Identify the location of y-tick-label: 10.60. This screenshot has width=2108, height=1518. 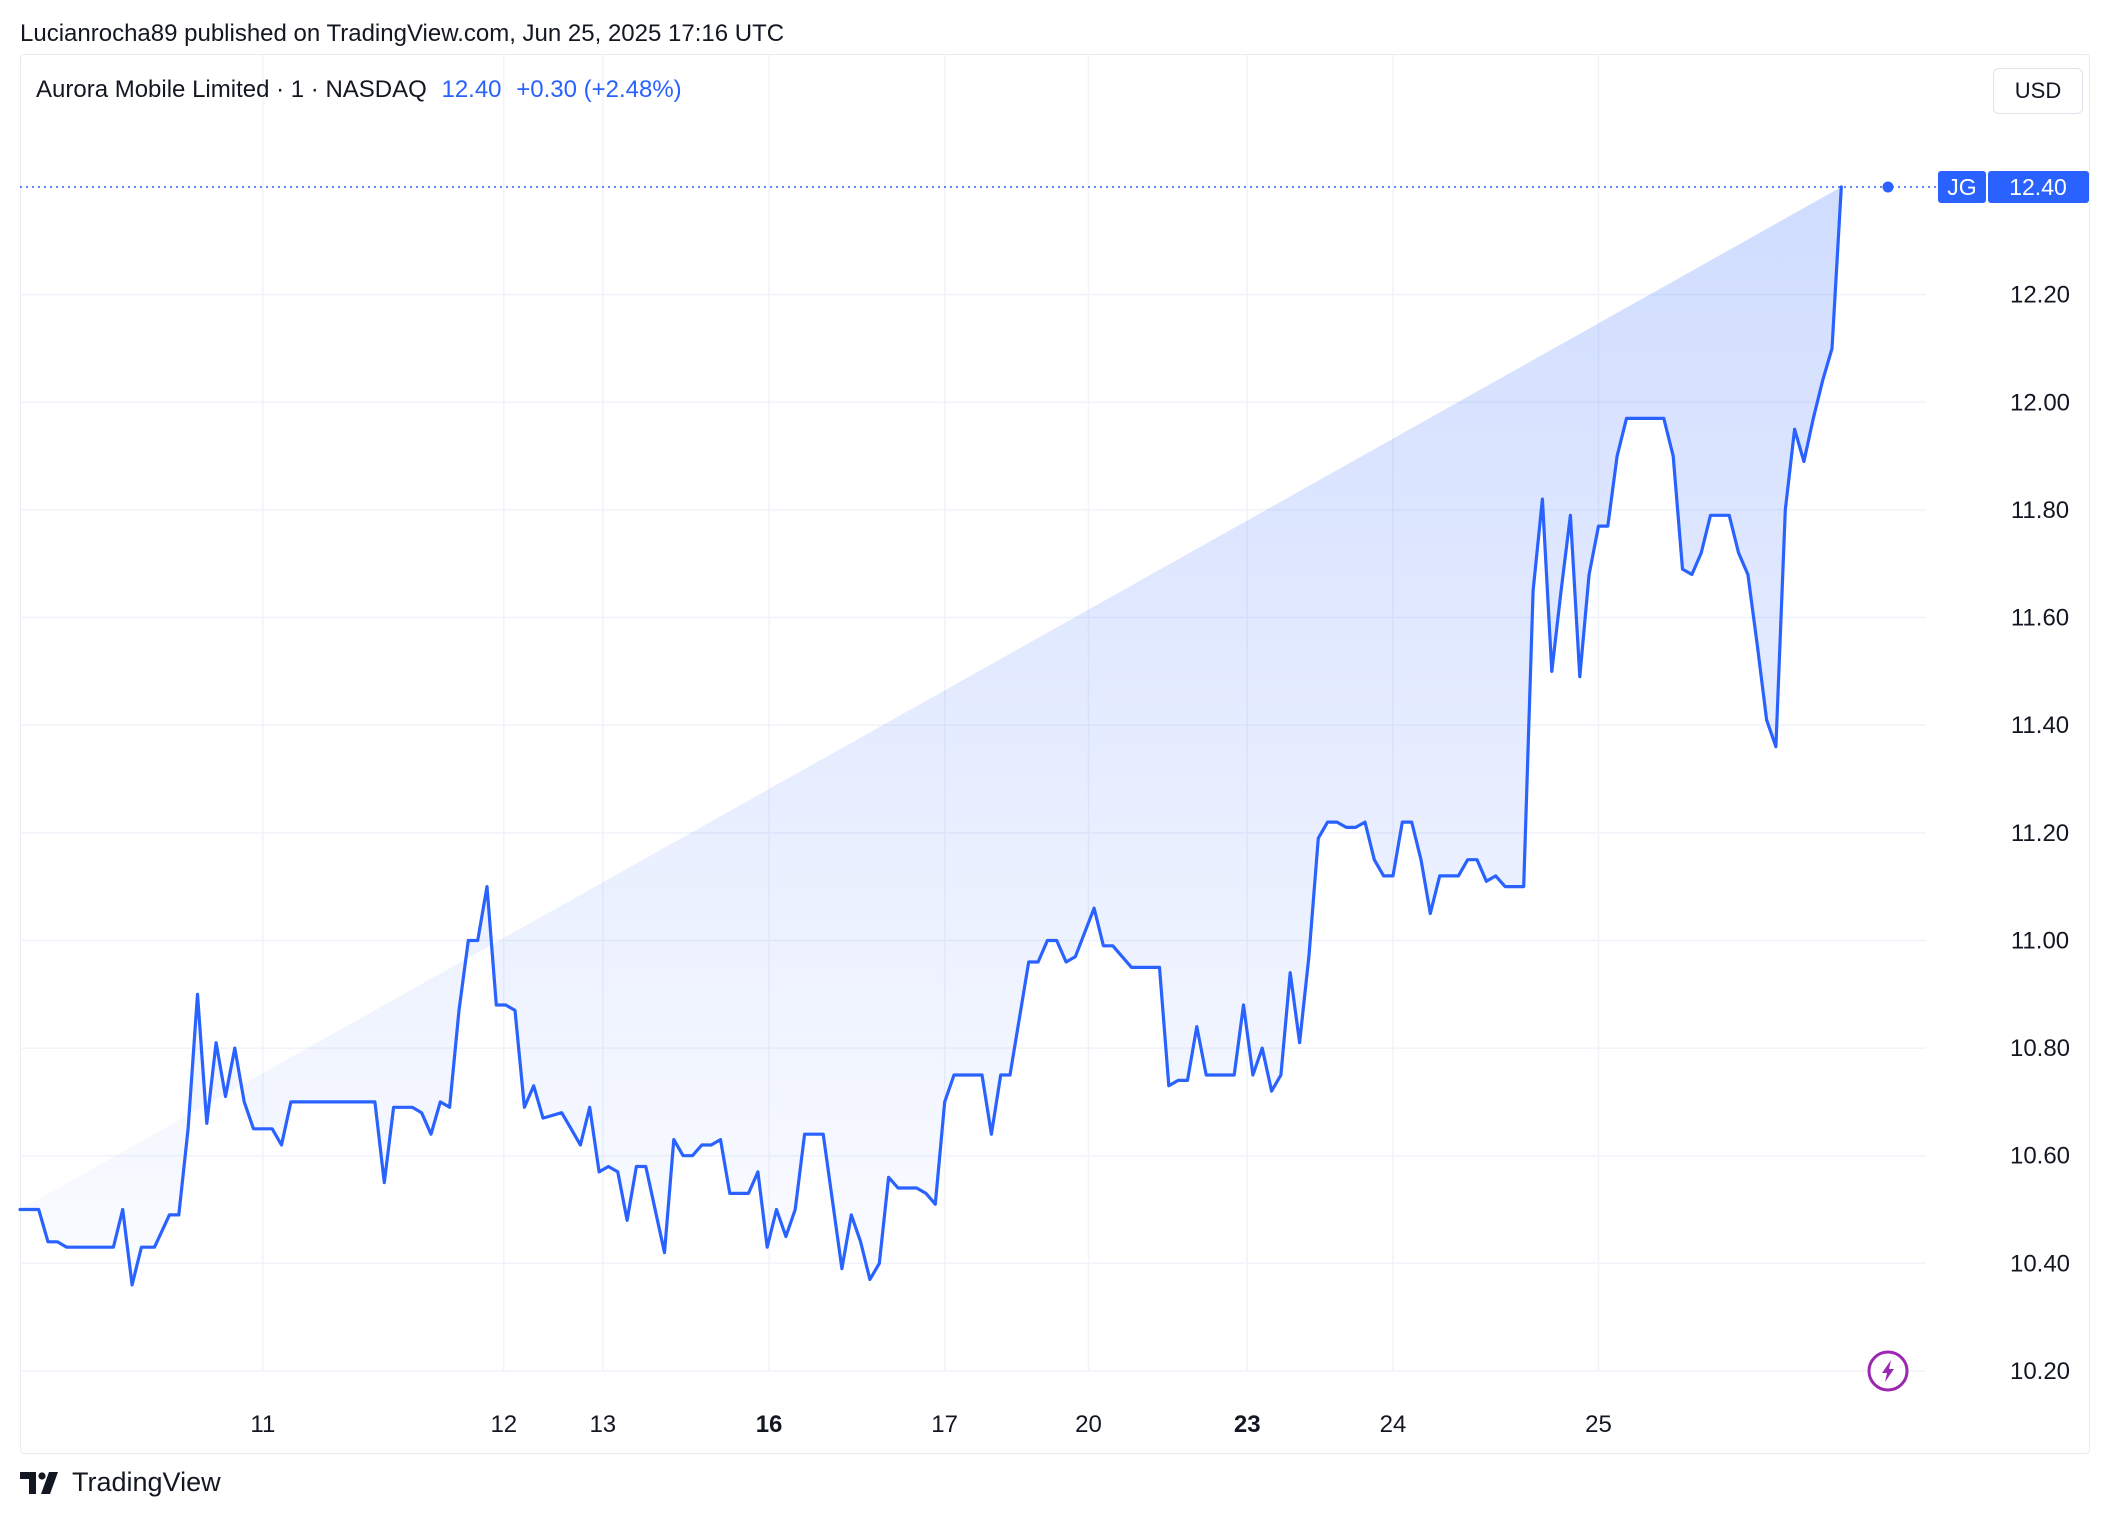
(2040, 1156).